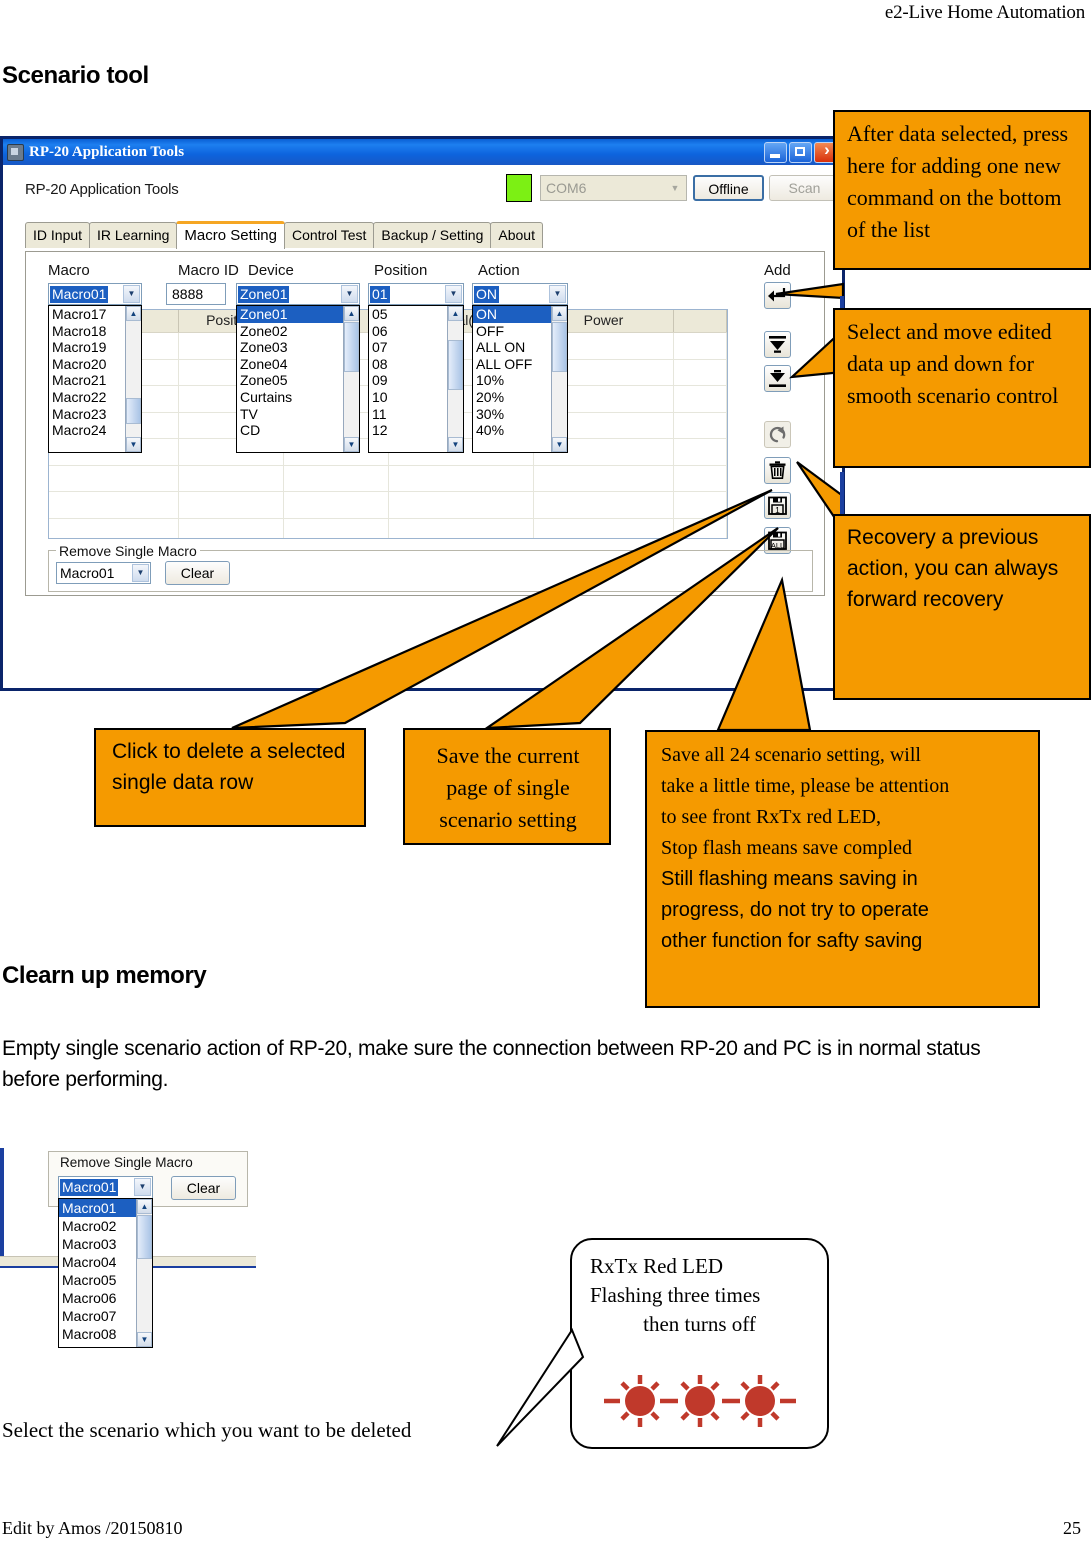  I want to click on bottom-macro-combo: Macro01 ▼, so click(105, 1187).